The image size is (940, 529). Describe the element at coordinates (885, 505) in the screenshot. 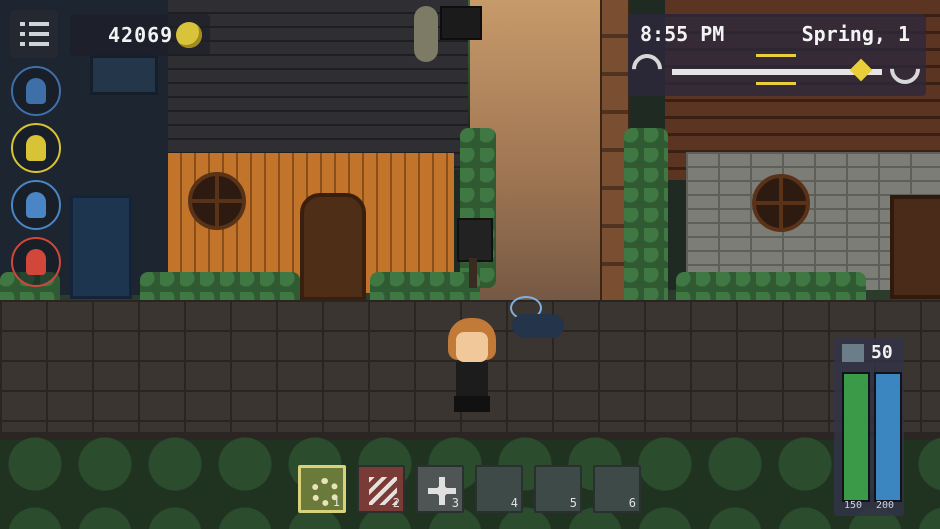

I see `energy-value: 200` at that location.